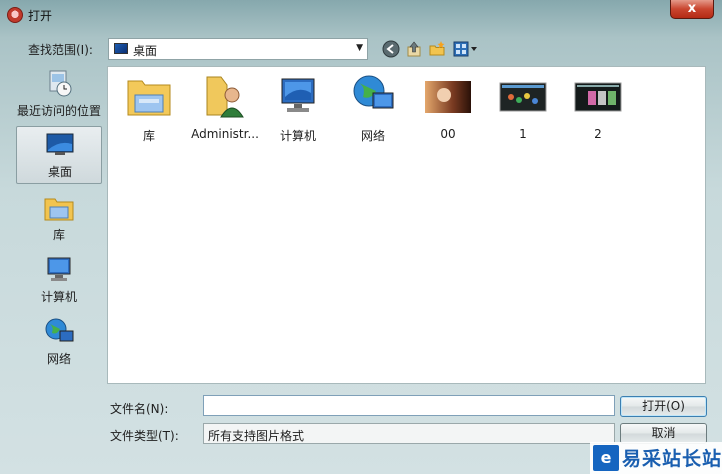 The image size is (722, 474). I want to click on look-in-label: 查找范围(I):, so click(60, 50).